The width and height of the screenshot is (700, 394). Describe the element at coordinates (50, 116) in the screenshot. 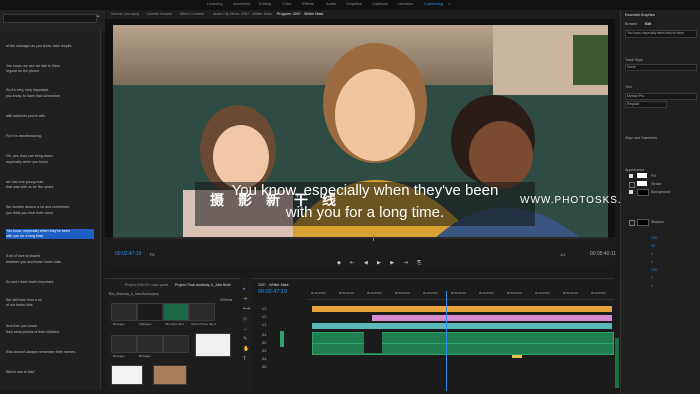

I see `transcript-line: with whoever you're with.` at that location.